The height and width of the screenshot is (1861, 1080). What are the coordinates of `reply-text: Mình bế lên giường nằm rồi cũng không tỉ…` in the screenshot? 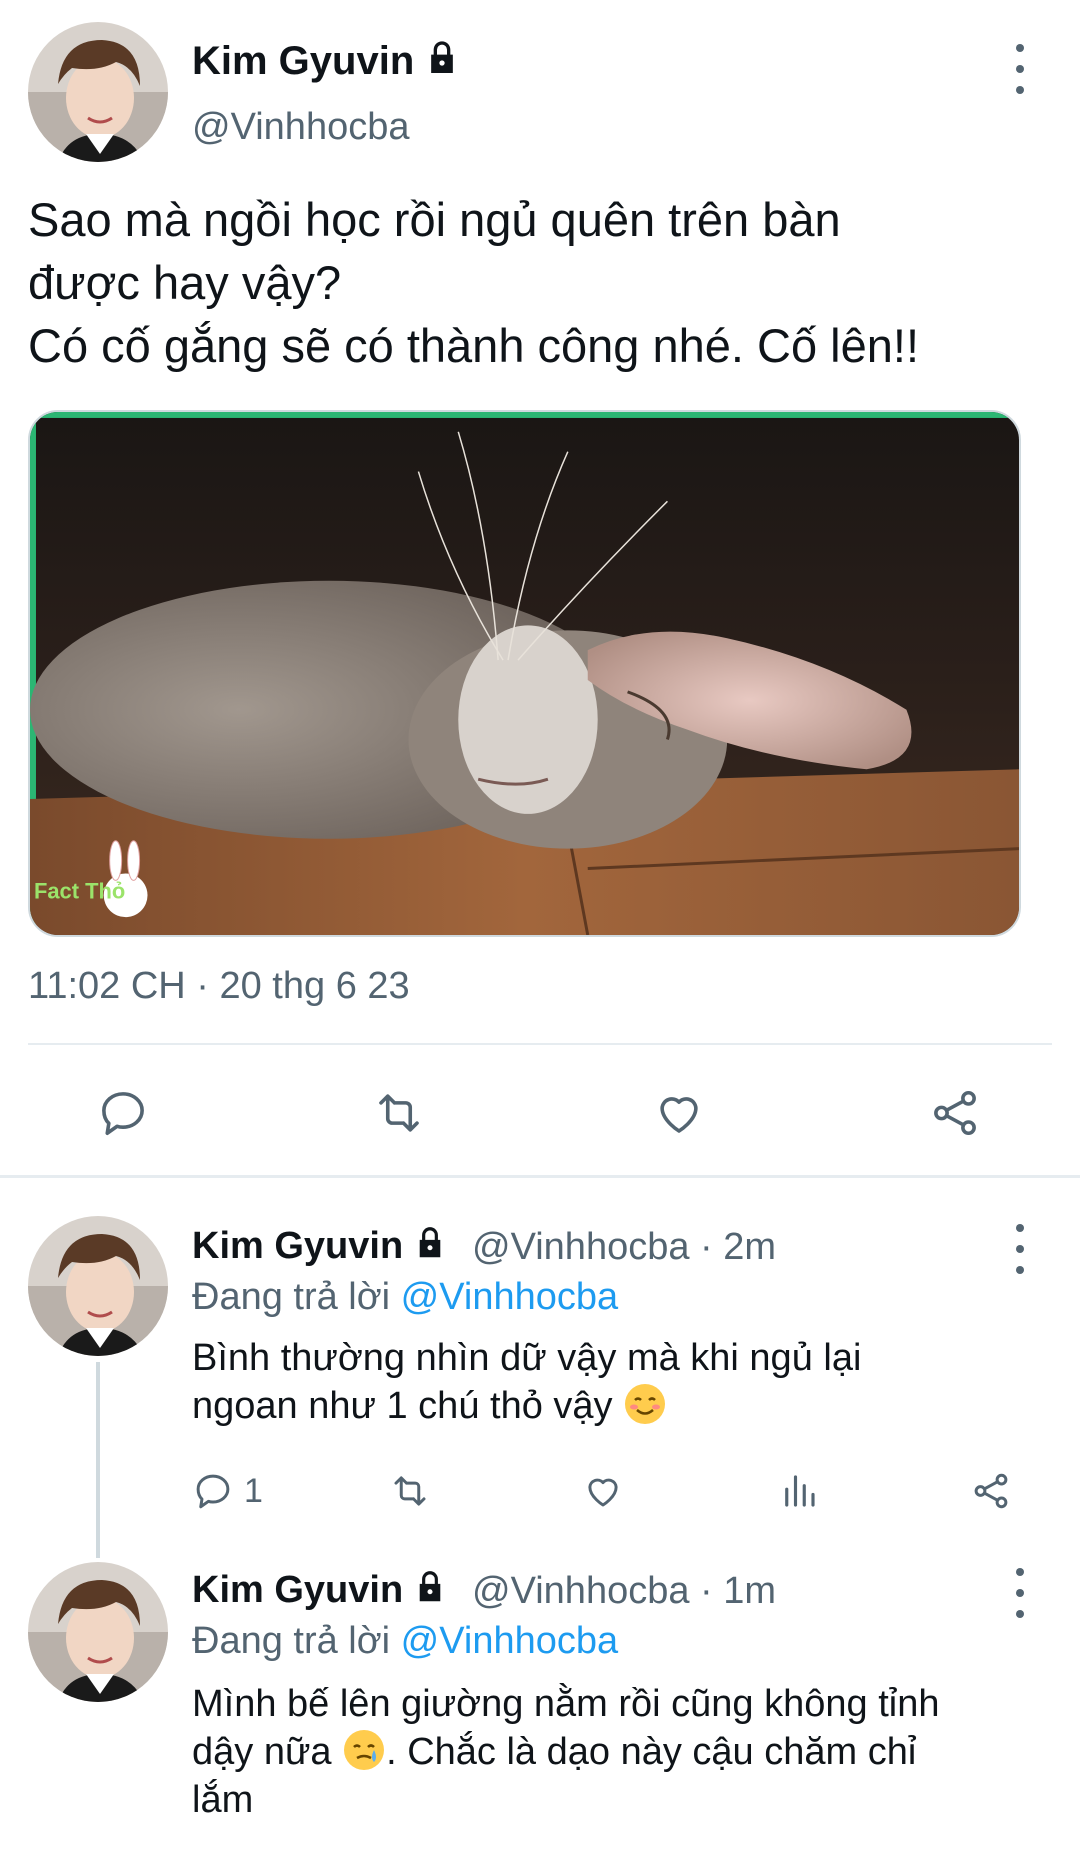 It's located at (627, 1752).